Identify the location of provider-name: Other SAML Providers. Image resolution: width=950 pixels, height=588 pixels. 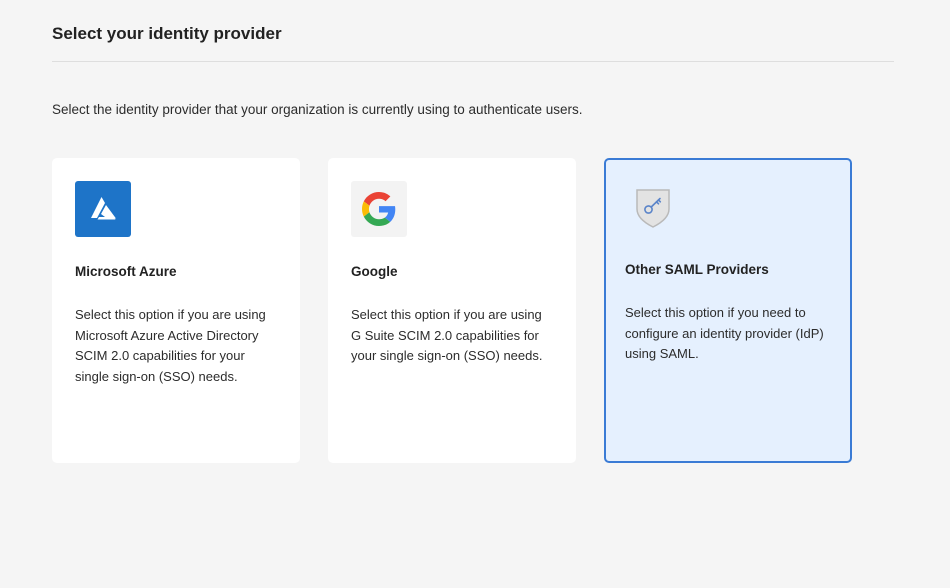
(697, 269).